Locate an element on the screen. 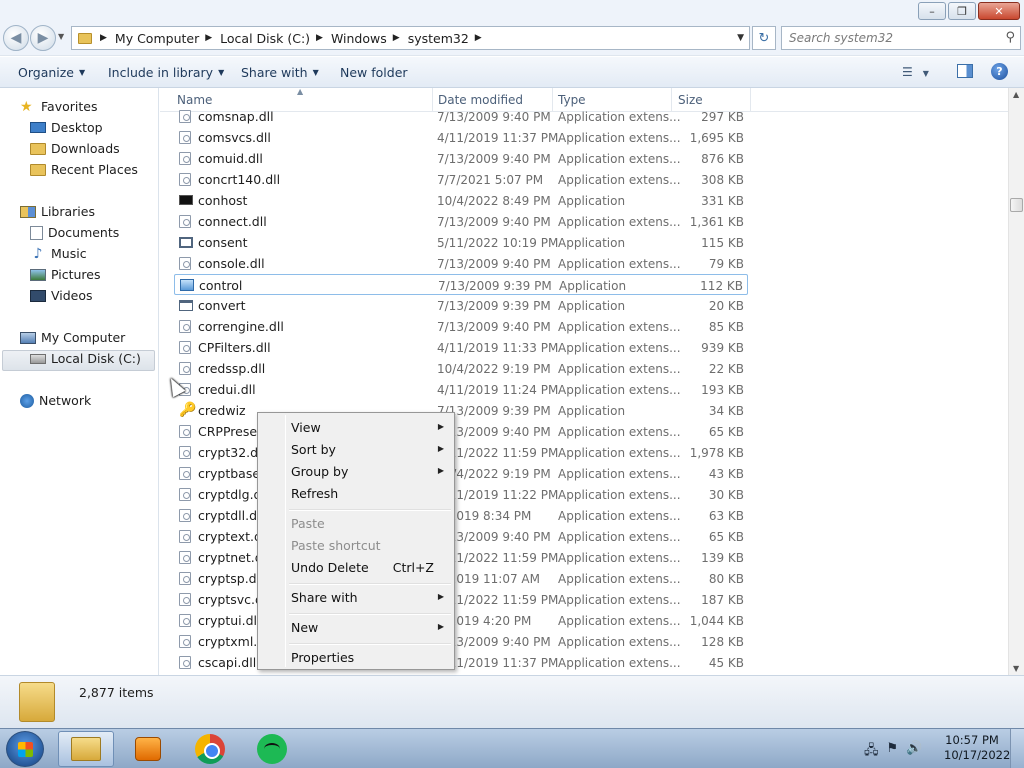  menu-item-view: View ▶ is located at coordinates (371, 430).